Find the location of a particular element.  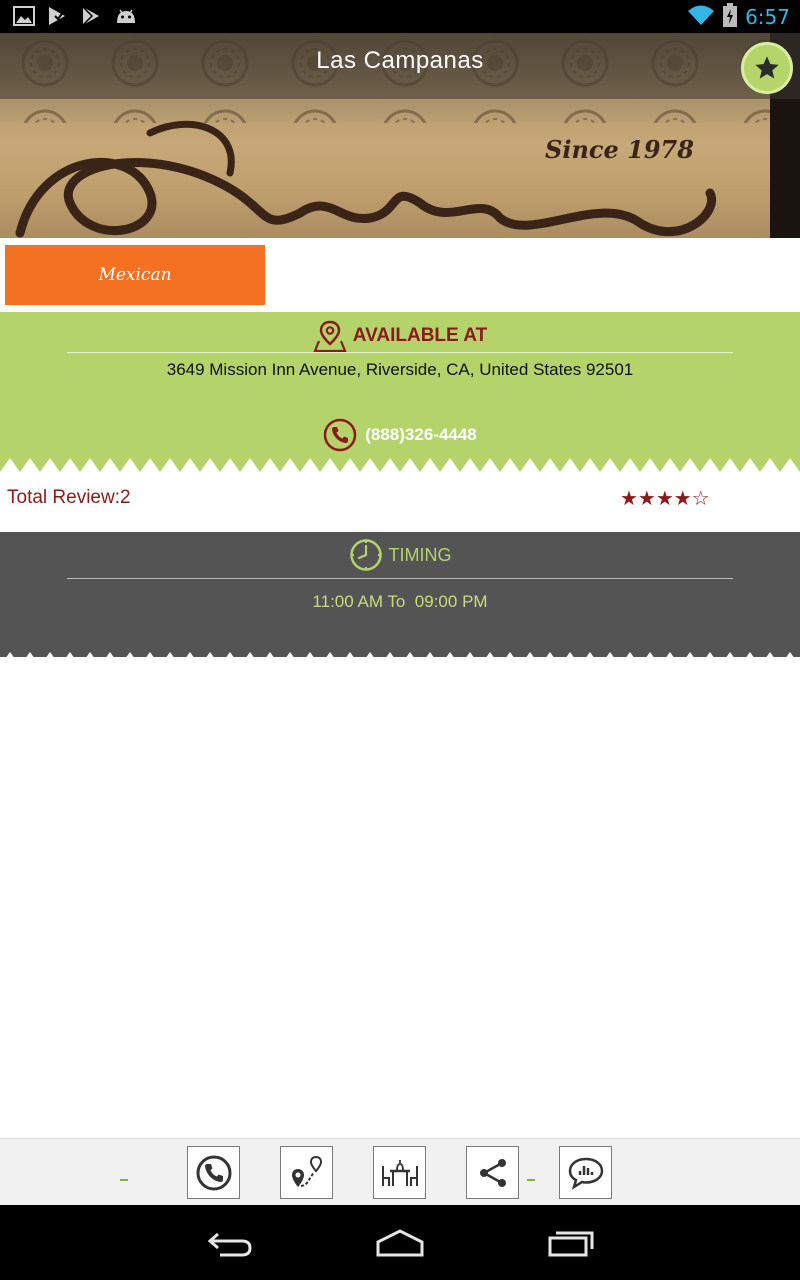

favorite-button is located at coordinates (767, 68).